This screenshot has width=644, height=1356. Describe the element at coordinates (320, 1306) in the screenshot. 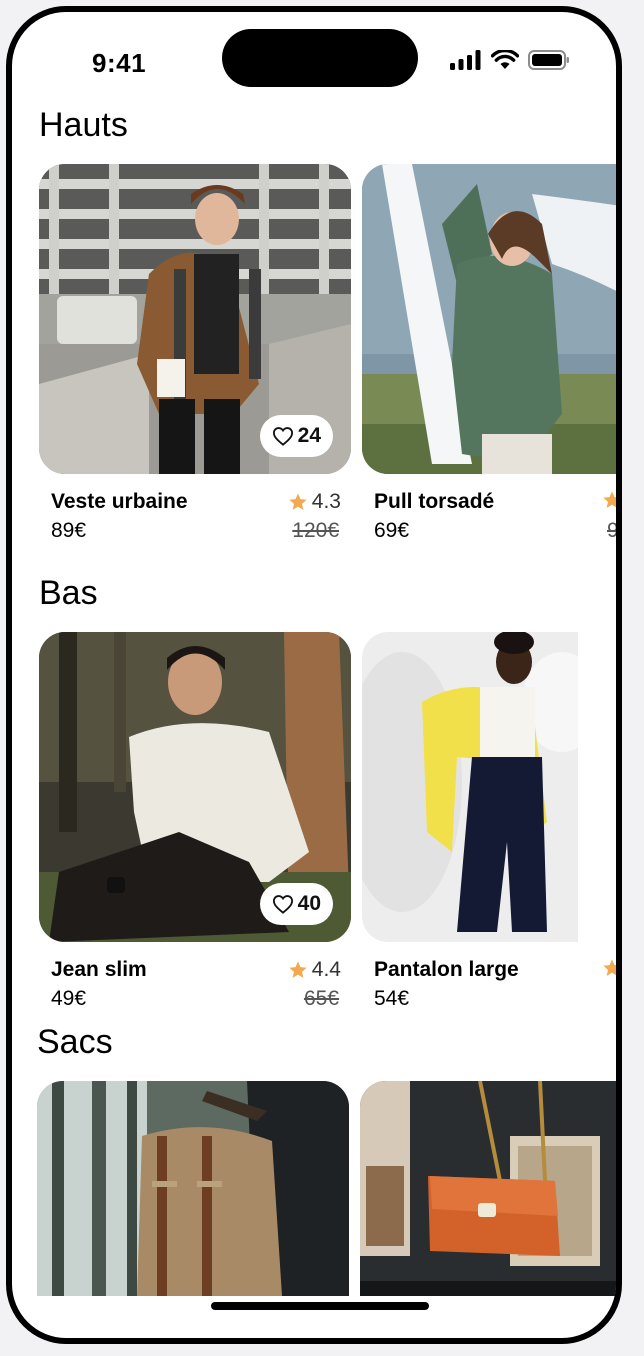

I see `home-indicator` at that location.